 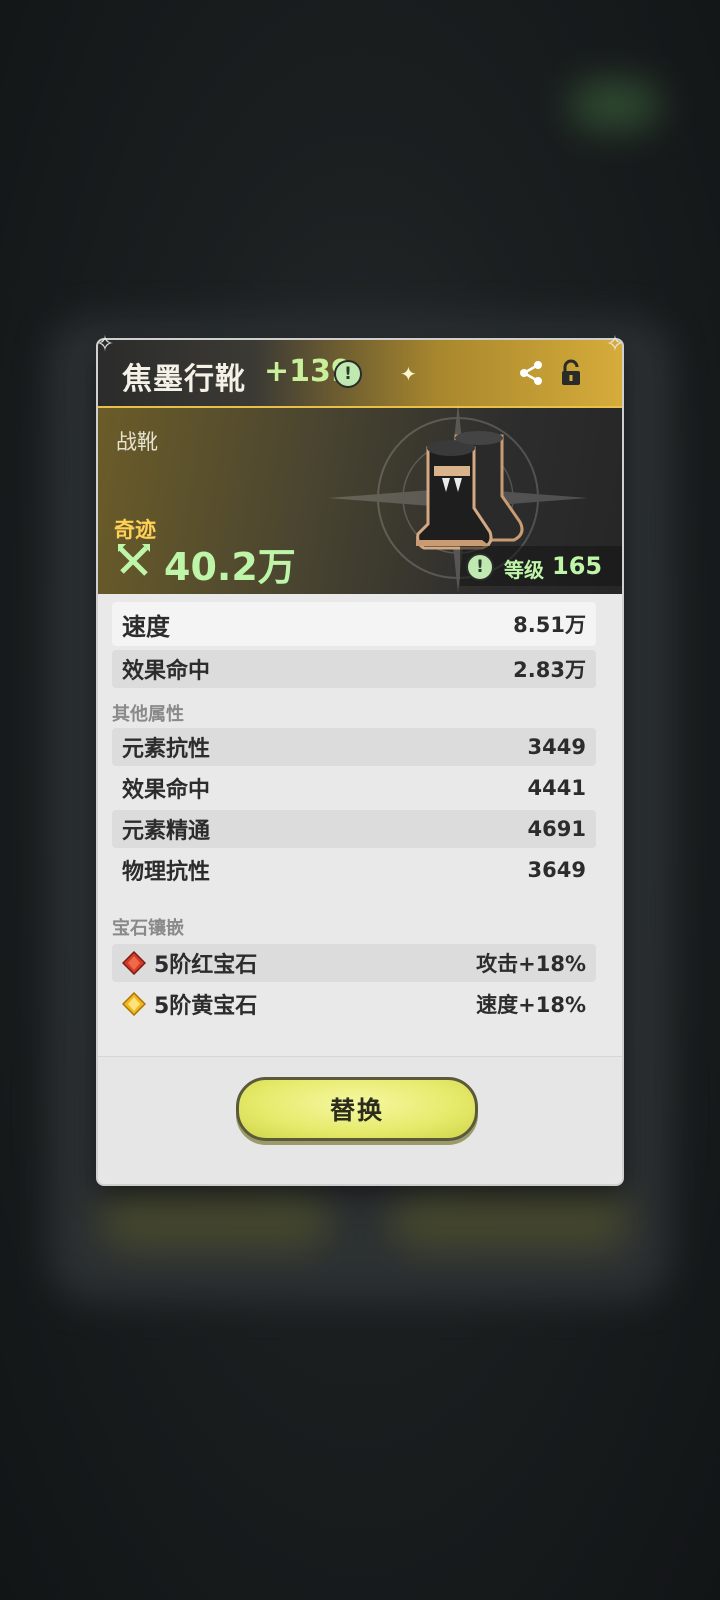 What do you see at coordinates (206, 1006) in the screenshot?
I see `gem-name: 5阶黄宝石` at bounding box center [206, 1006].